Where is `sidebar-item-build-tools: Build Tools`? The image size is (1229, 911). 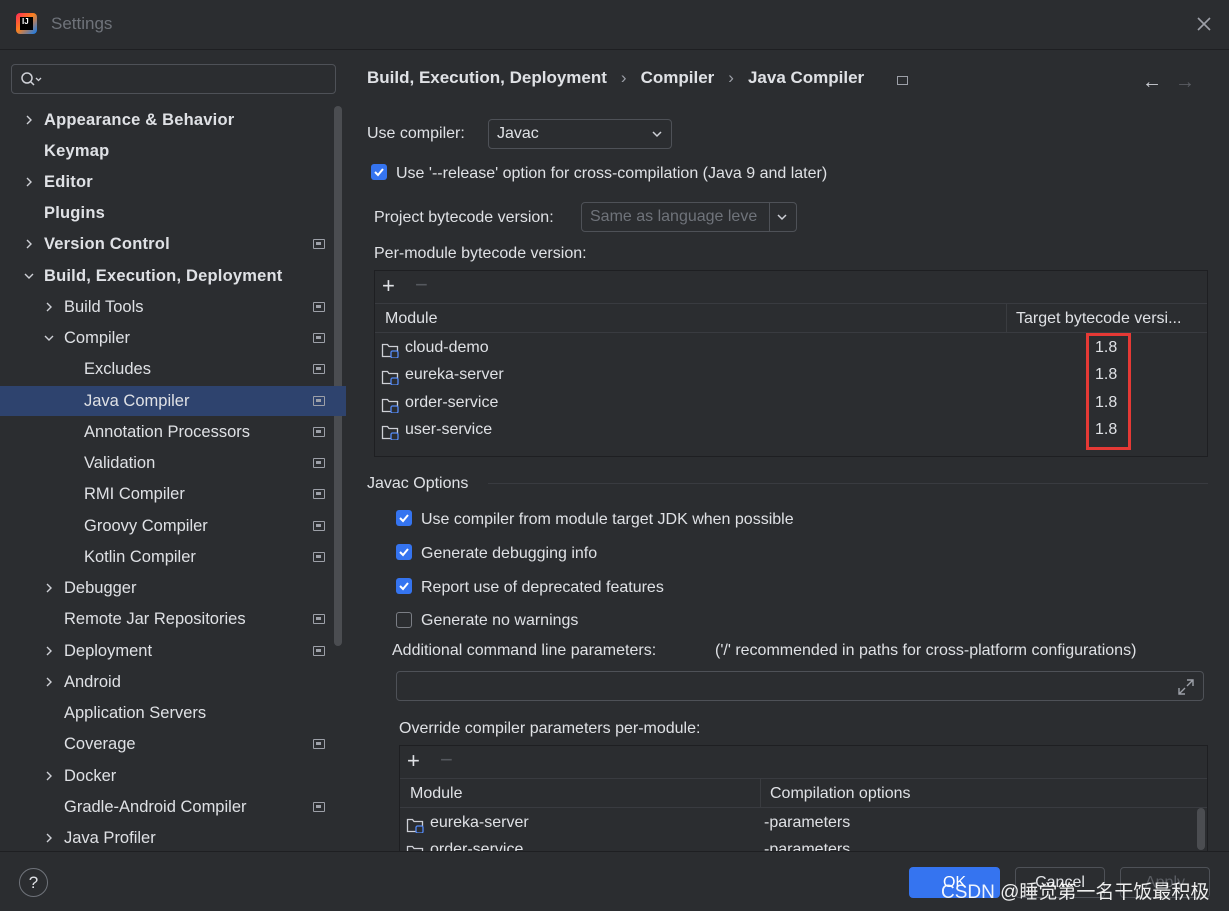
sidebar-item-build-tools: Build Tools is located at coordinates (166, 307).